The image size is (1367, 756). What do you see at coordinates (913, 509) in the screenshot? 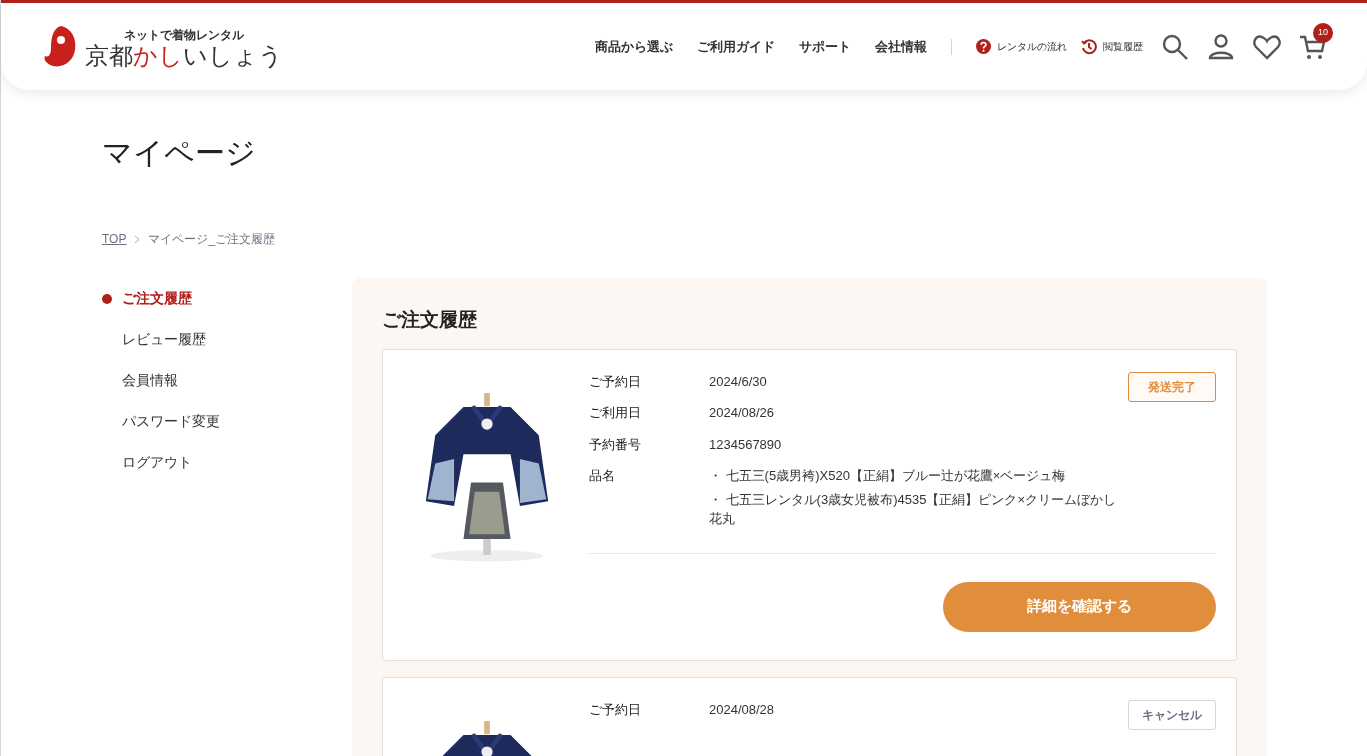
I see `field-value: ・ 七五三レンタル(3歳女児被布)4535【正絹】ピンク×クリームぼかし花丸` at bounding box center [913, 509].